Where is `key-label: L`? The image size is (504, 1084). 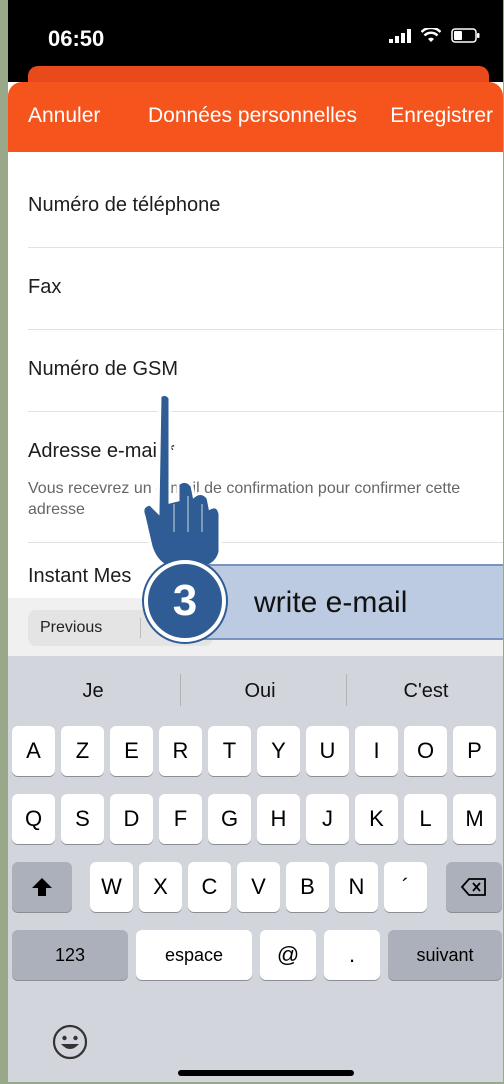 key-label: L is located at coordinates (425, 818).